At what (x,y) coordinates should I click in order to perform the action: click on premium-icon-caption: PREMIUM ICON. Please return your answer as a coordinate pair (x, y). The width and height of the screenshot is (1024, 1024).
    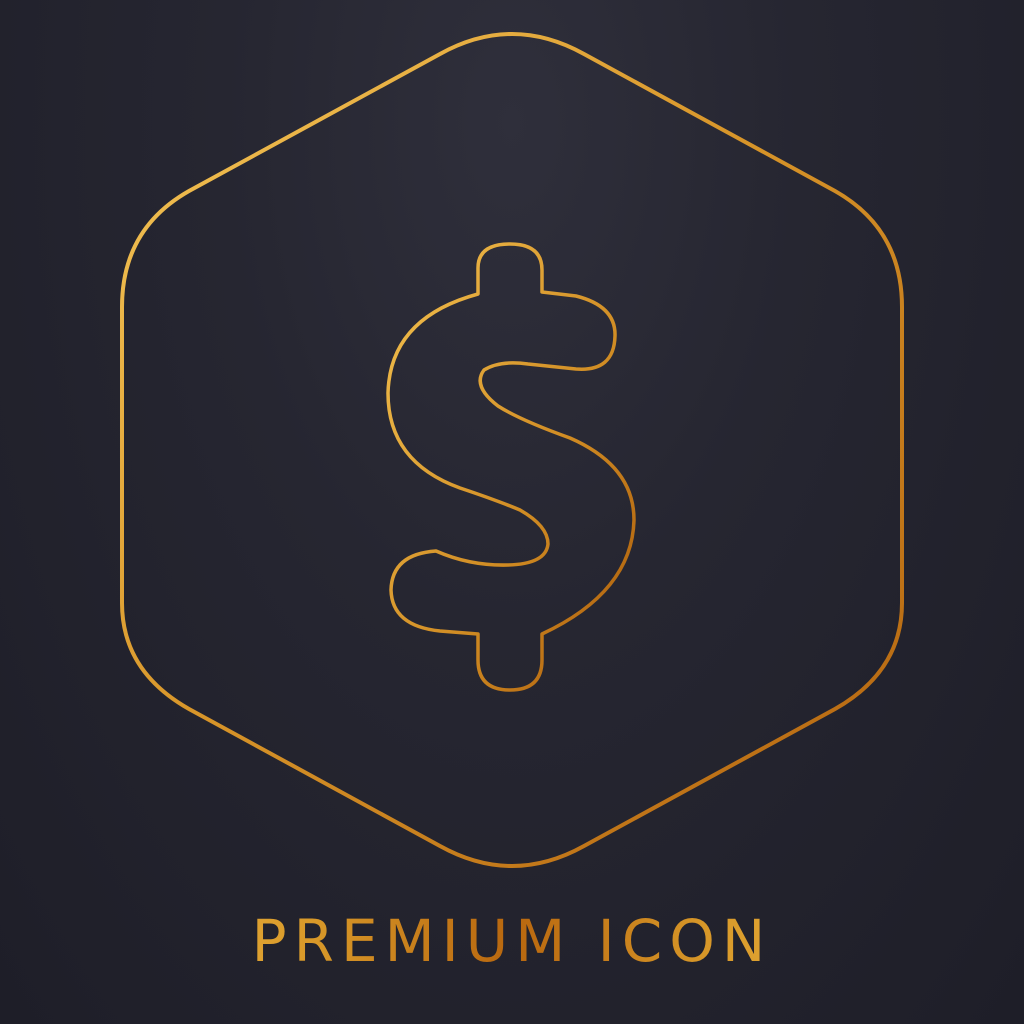
    Looking at the image, I should click on (512, 941).